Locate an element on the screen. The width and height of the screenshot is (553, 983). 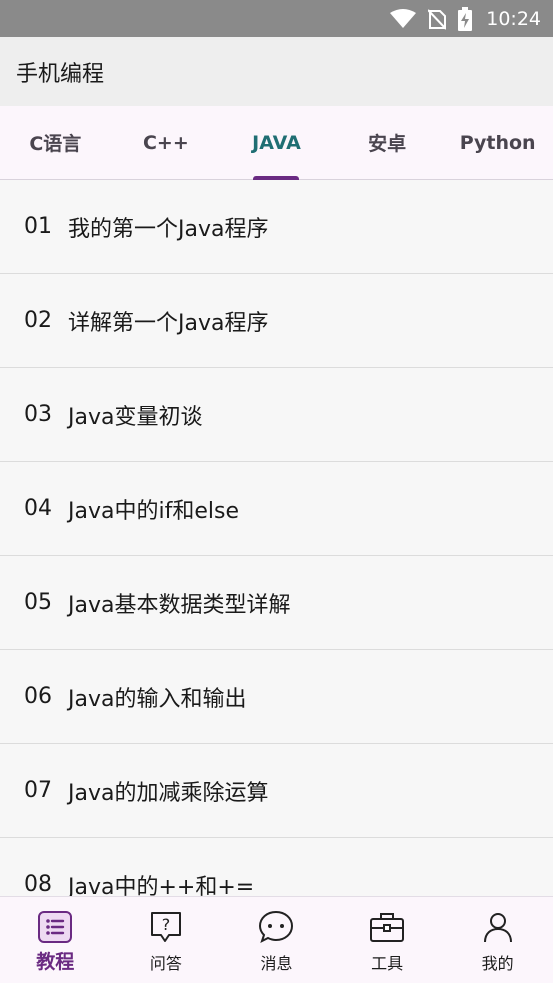
lesson-number: 03 is located at coordinates (38, 414).